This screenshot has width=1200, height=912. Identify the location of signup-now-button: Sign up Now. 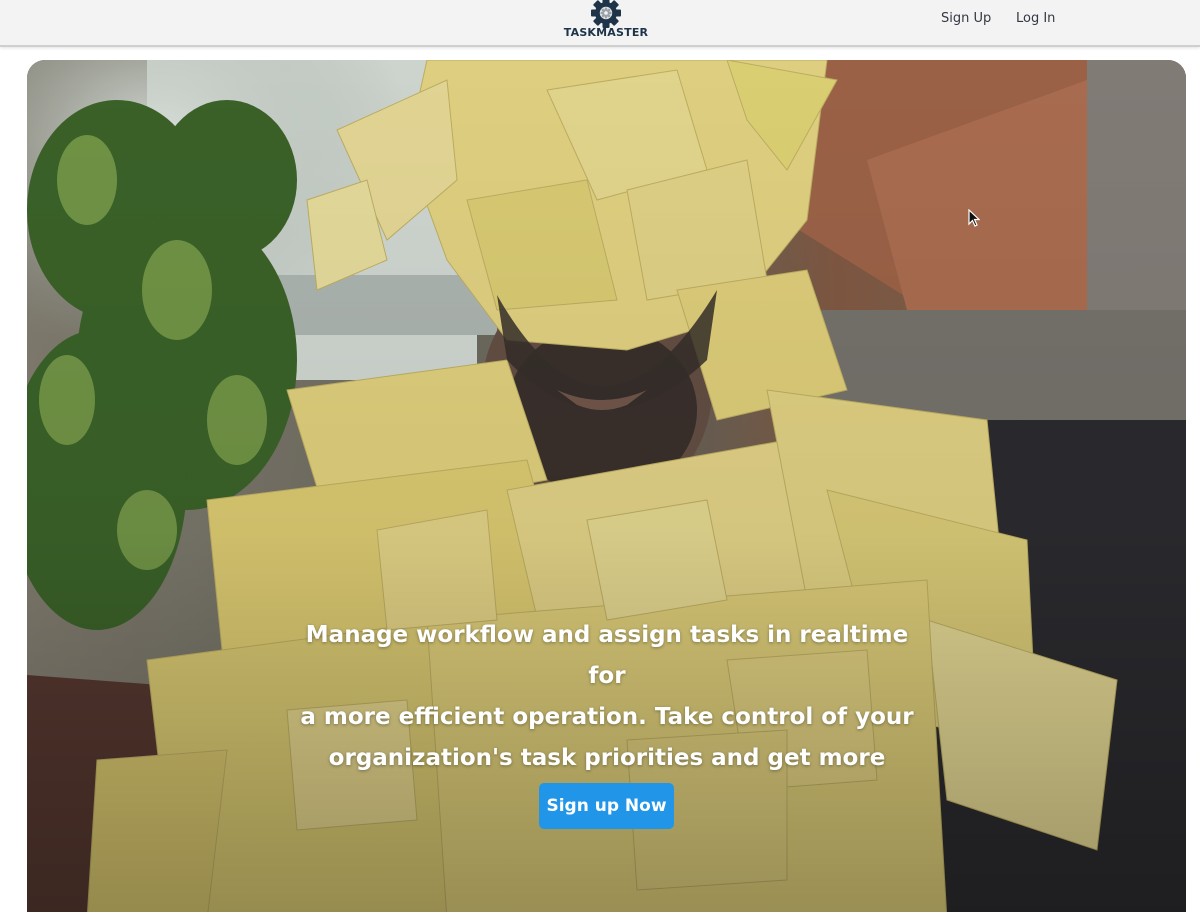
(606, 806).